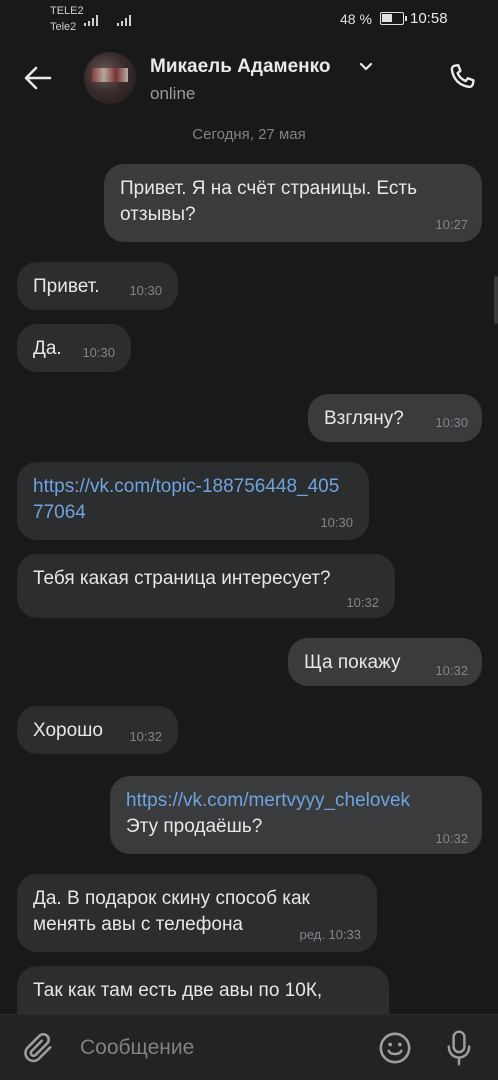 Image resolution: width=498 pixels, height=1080 pixels. What do you see at coordinates (393, 18) in the screenshot?
I see `battery-icon` at bounding box center [393, 18].